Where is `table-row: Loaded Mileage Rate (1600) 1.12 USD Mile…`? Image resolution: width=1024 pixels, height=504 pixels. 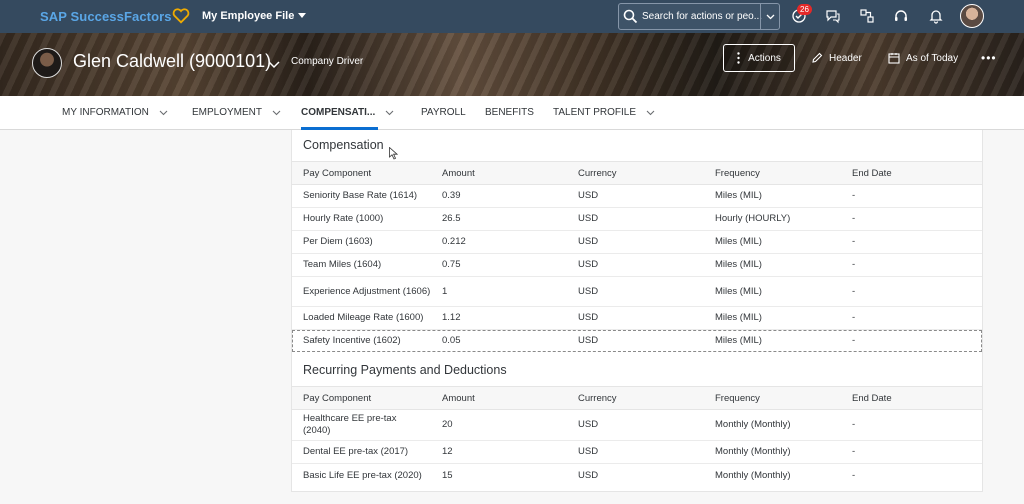
table-row: Loaded Mileage Rate (1600) 1.12 USD Mile… is located at coordinates (637, 318).